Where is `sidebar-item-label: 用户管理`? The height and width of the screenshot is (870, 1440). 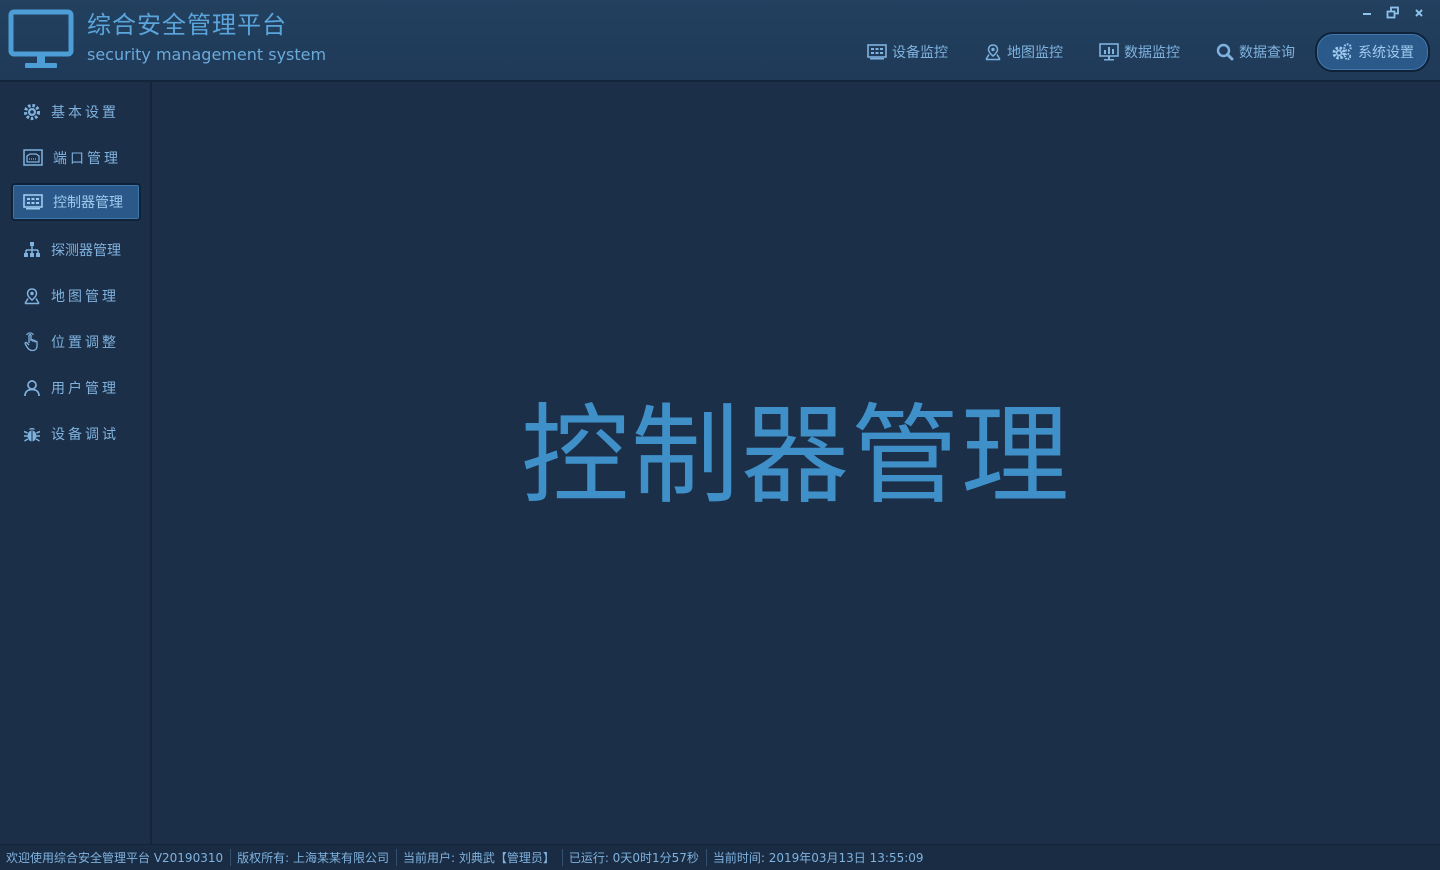 sidebar-item-label: 用户管理 is located at coordinates (85, 389).